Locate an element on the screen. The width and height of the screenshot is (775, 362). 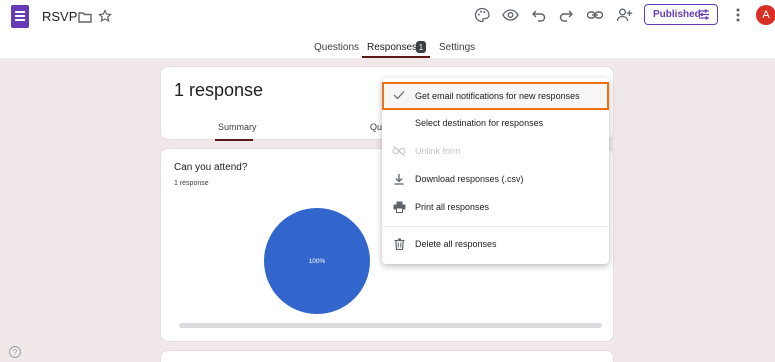
menu-item-print-all: Print all responses is located at coordinates (495, 207).